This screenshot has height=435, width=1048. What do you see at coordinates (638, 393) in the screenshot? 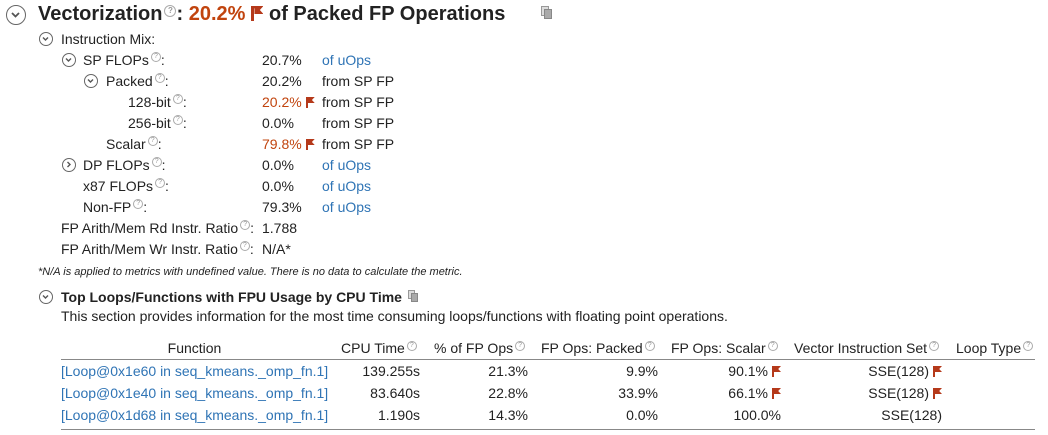
I see `packed-cell: 33.9%` at bounding box center [638, 393].